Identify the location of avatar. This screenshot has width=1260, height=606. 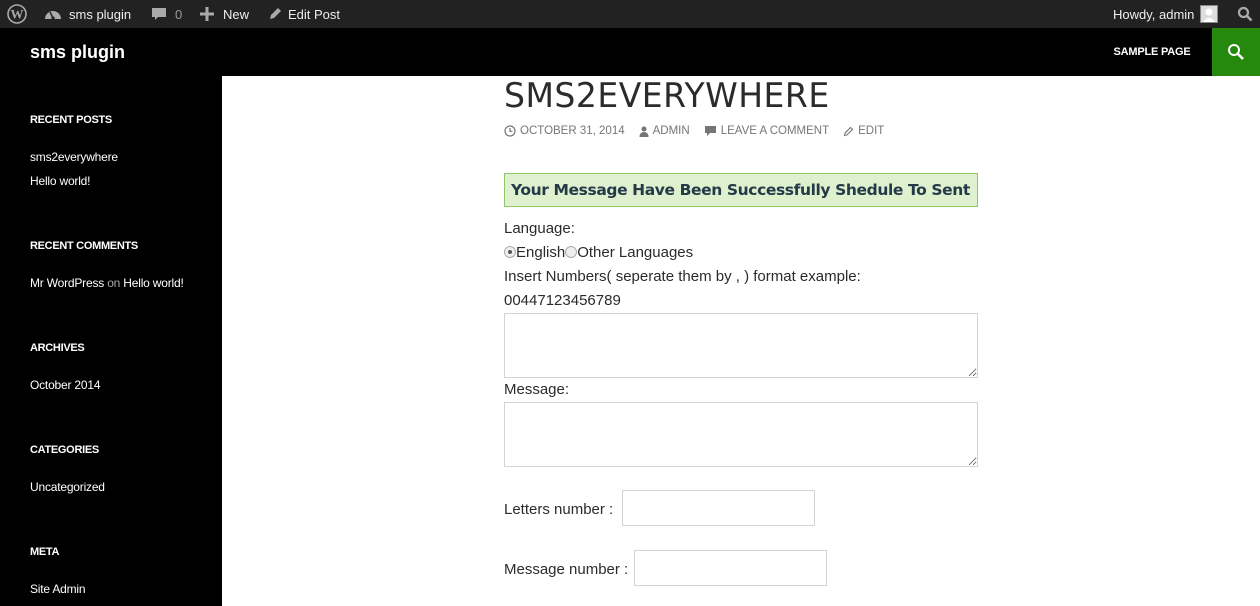
(1209, 14).